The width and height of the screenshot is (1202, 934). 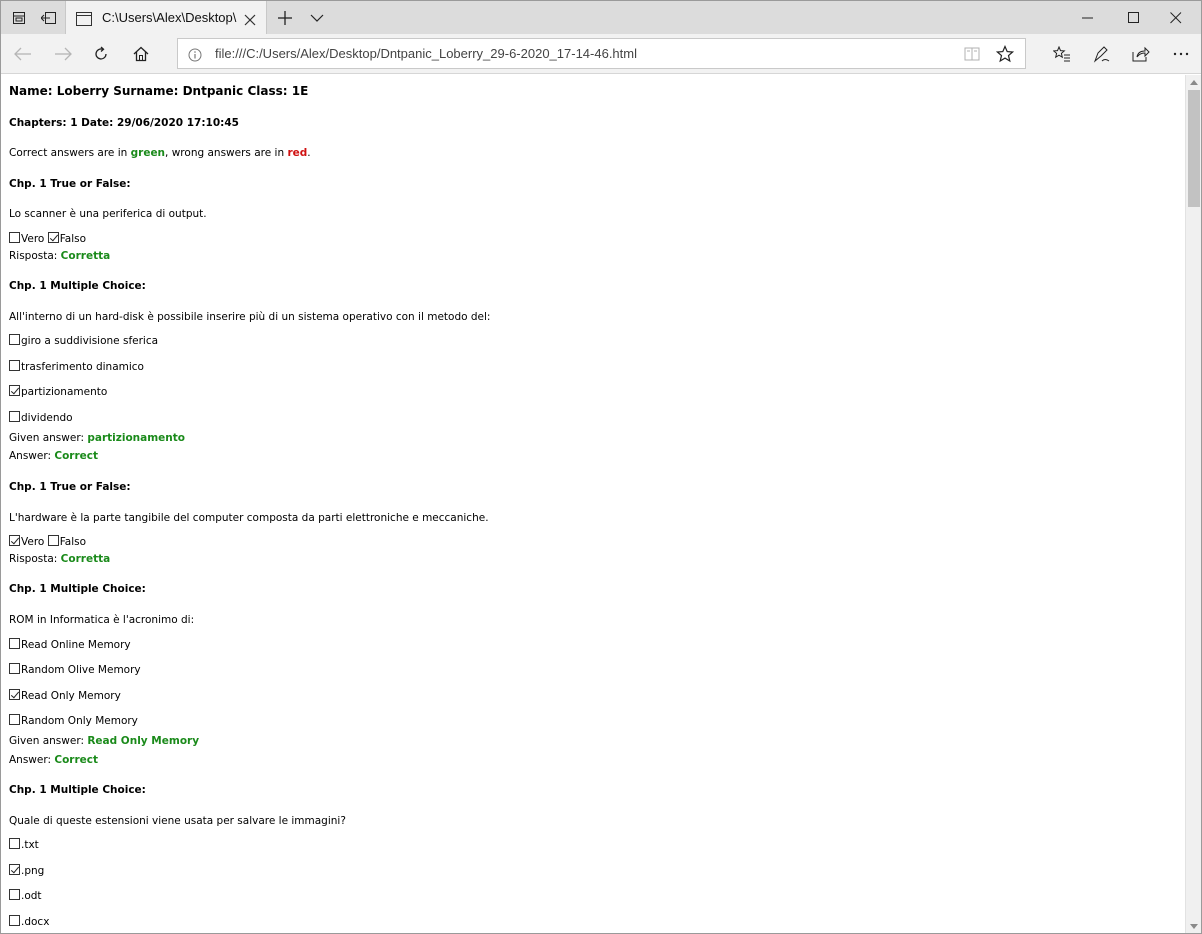 What do you see at coordinates (71, 696) in the screenshot?
I see `q4-option-label-3: Read Only Memory` at bounding box center [71, 696].